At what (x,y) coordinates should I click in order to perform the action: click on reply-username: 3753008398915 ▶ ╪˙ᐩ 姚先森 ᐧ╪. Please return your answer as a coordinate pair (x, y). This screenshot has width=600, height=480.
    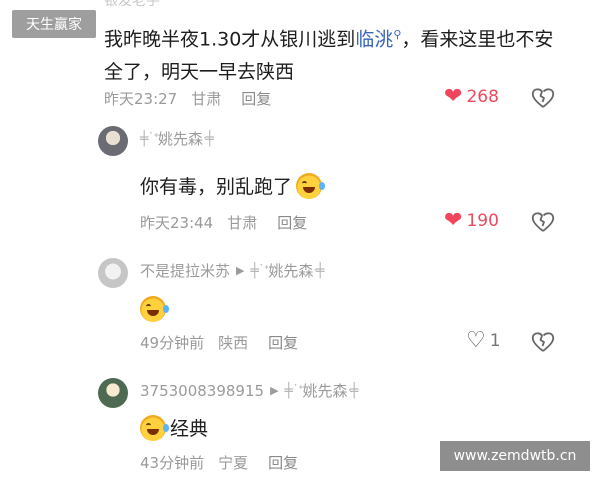
    Looking at the image, I should click on (249, 390).